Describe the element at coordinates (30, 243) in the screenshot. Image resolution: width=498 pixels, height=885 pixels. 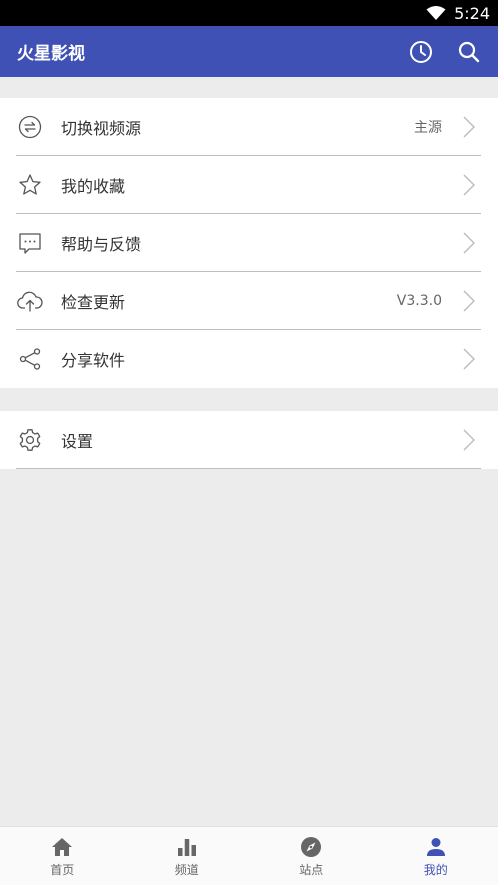
I see `feedback-icon` at that location.